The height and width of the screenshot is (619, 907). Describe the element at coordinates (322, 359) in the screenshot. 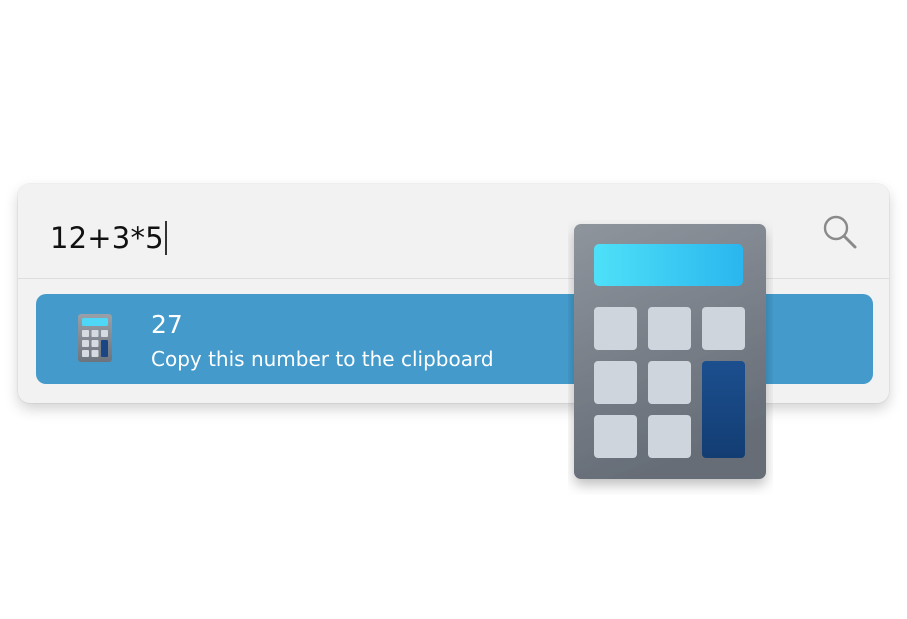

I see `result-subtitle: Copy this number to the clipboard` at that location.